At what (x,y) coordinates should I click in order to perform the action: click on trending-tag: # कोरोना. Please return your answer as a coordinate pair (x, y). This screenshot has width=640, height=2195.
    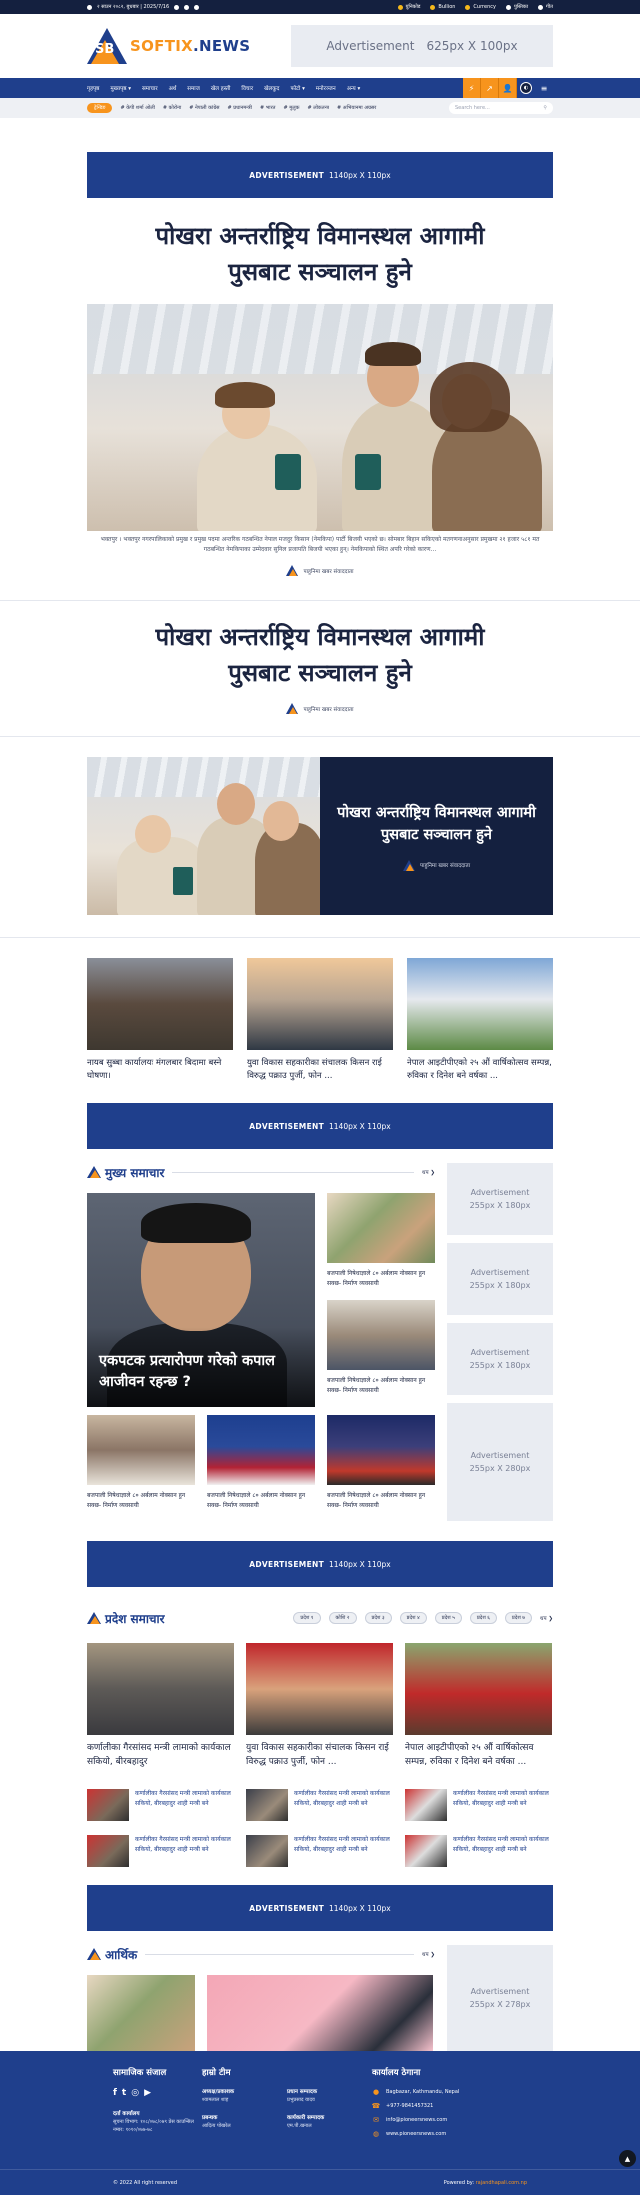
    Looking at the image, I should click on (172, 108).